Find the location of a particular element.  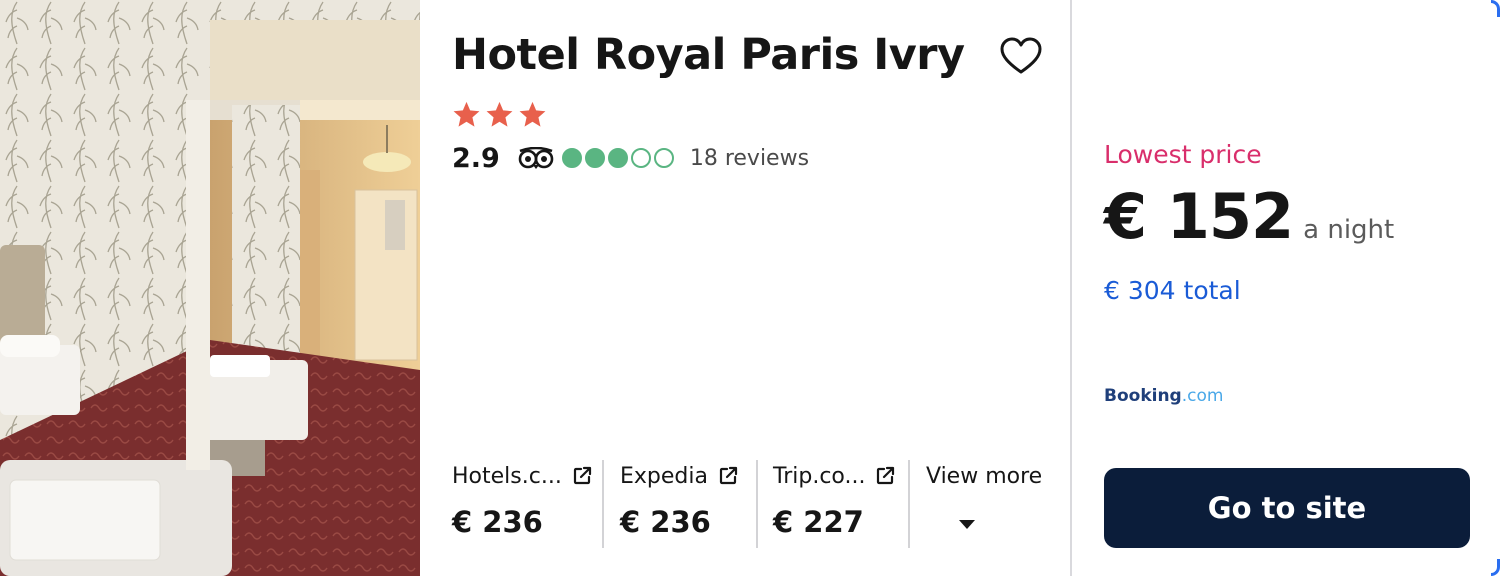

view-more-label: View more is located at coordinates (984, 476).